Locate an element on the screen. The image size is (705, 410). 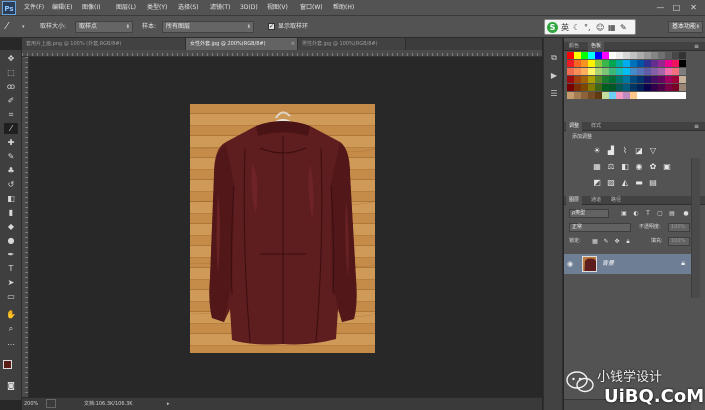
vertical-ruler is located at coordinates (25, 227).